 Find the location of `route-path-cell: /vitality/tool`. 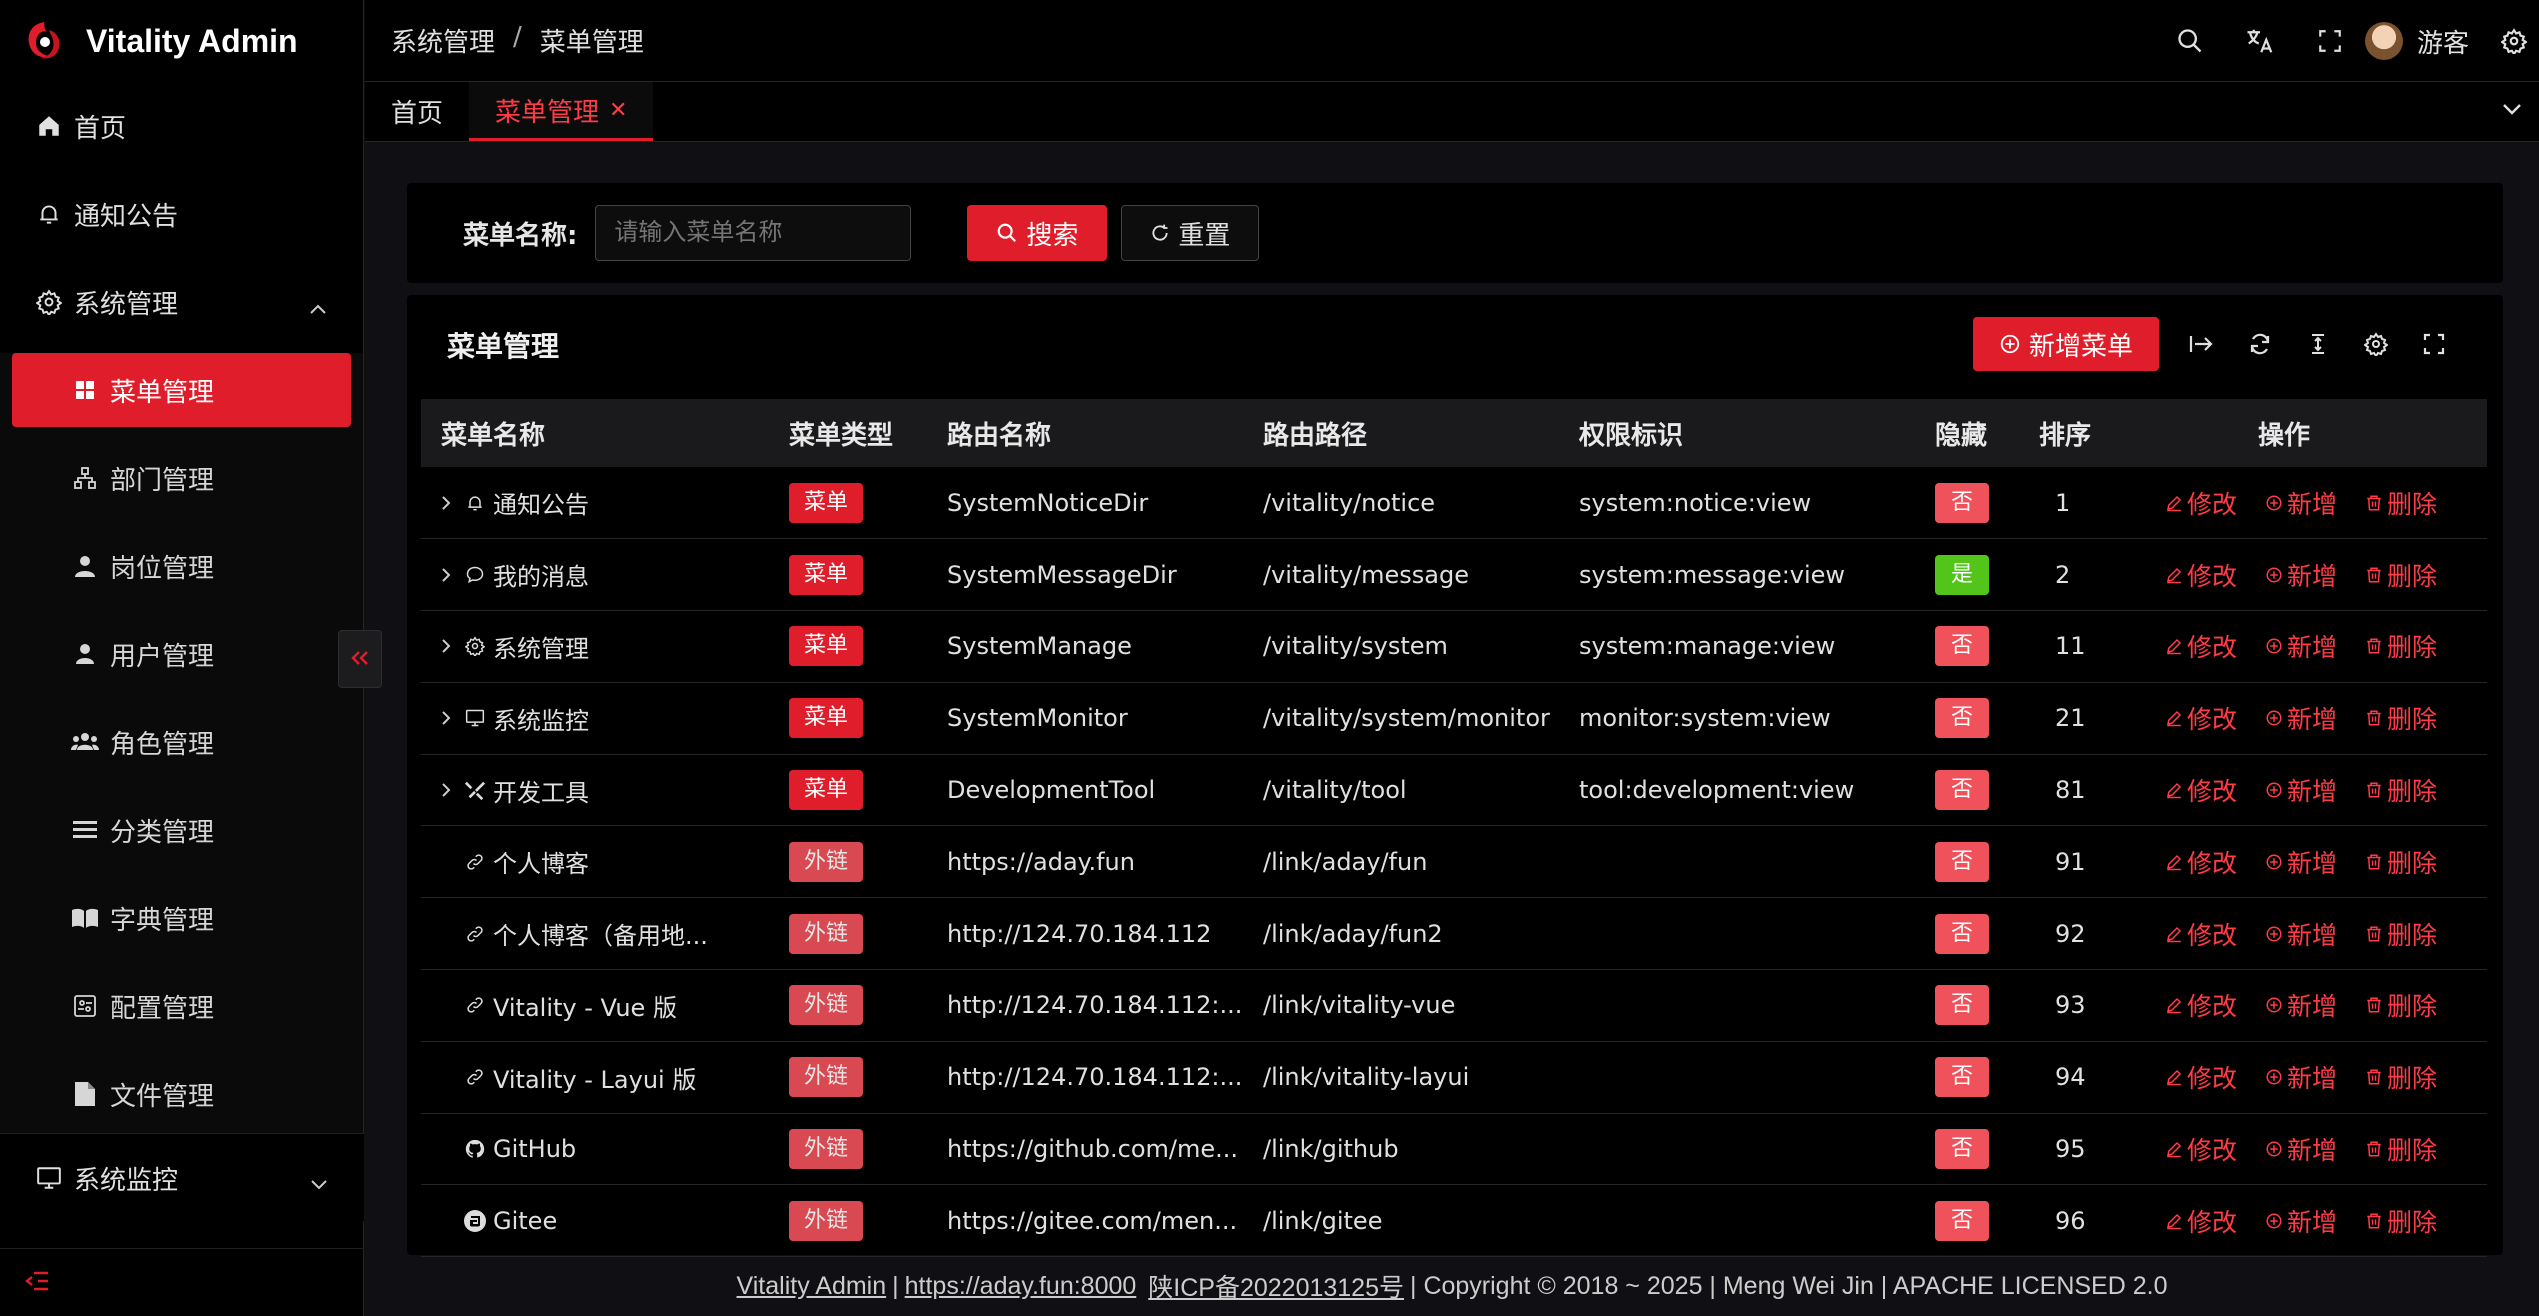

route-path-cell: /vitality/tool is located at coordinates (1335, 790).